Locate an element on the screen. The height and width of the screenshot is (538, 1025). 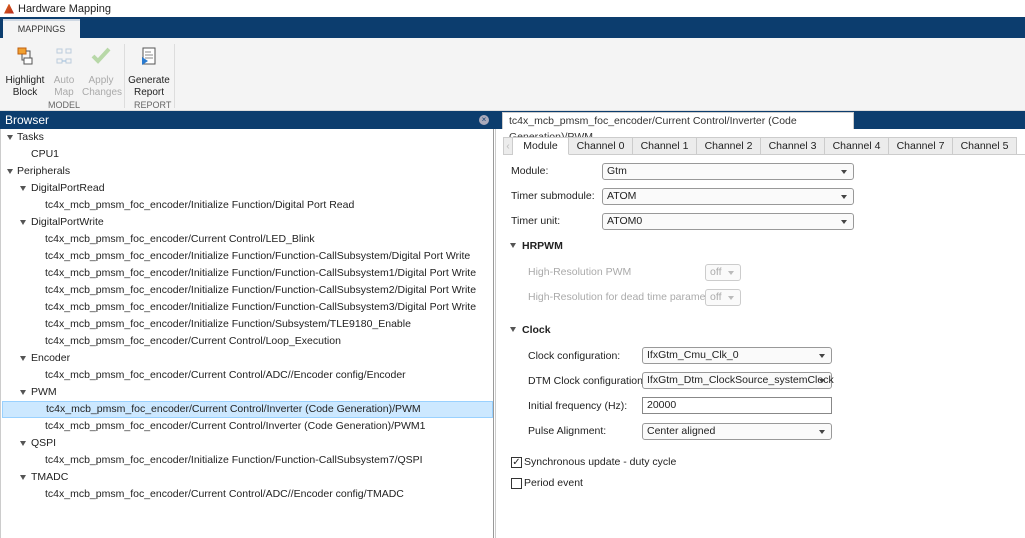
tab-scroll-left-button: ‹ is located at coordinates (508, 146).